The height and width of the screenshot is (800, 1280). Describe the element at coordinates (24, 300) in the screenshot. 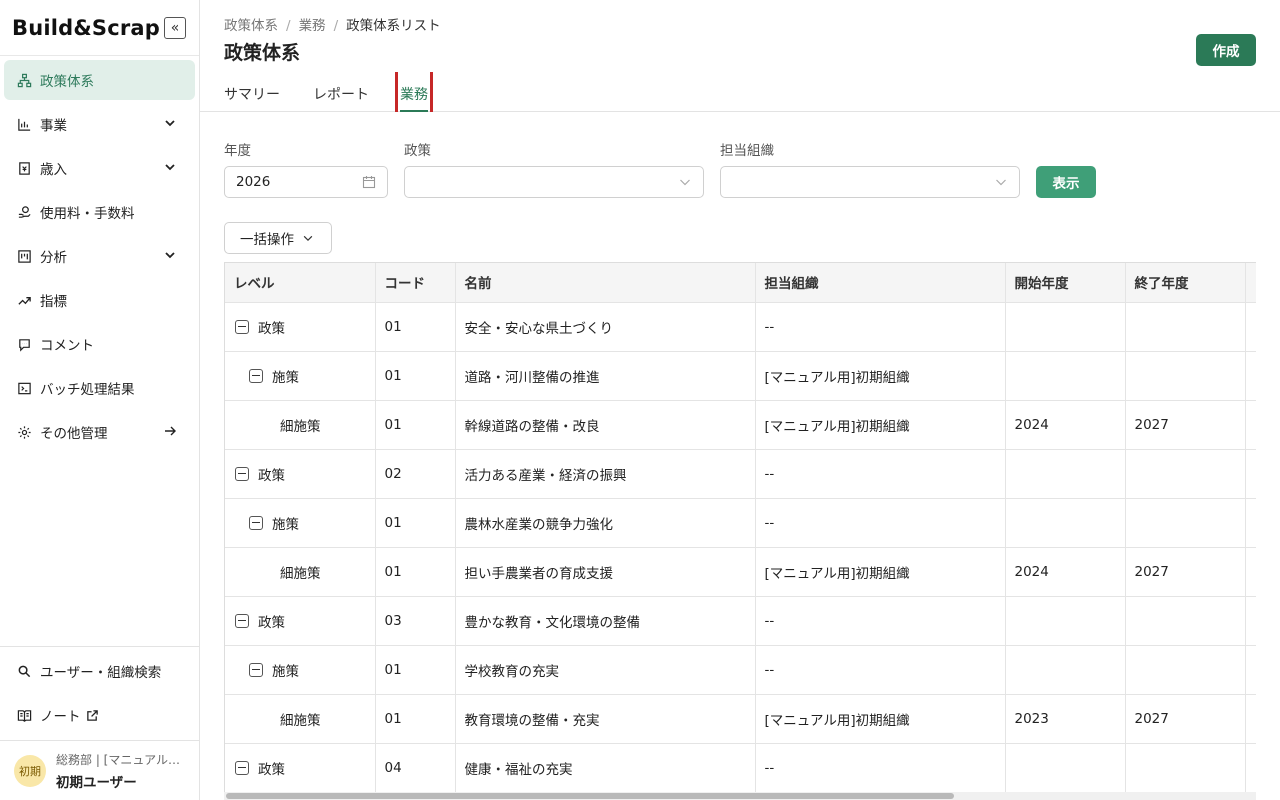

I see `trend-icon` at that location.